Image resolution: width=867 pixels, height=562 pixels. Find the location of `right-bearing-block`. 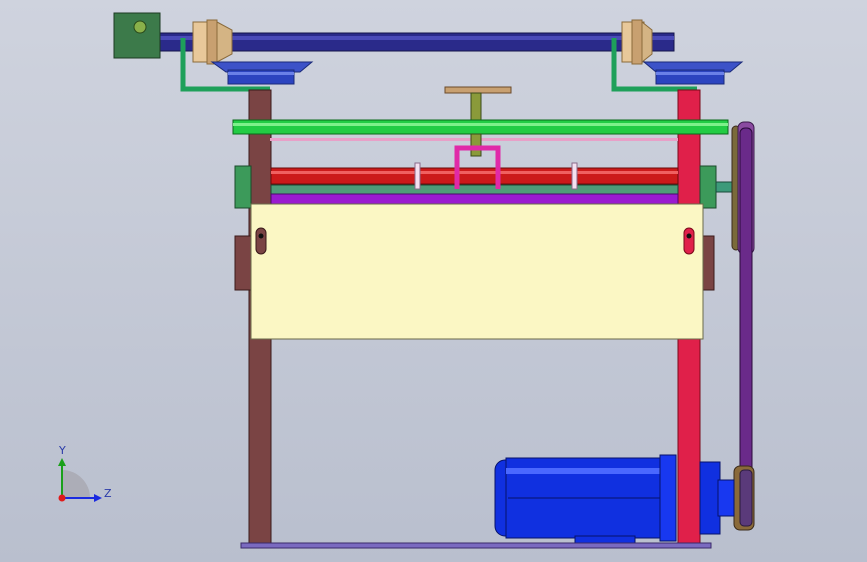

right-bearing-block is located at coordinates (708, 187).